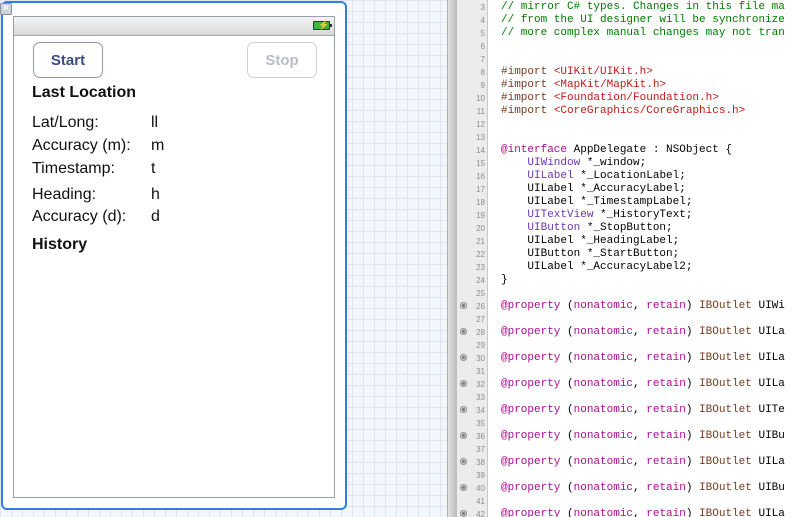 The image size is (802, 517). What do you see at coordinates (629, 449) in the screenshot?
I see `code-line: 37` at bounding box center [629, 449].